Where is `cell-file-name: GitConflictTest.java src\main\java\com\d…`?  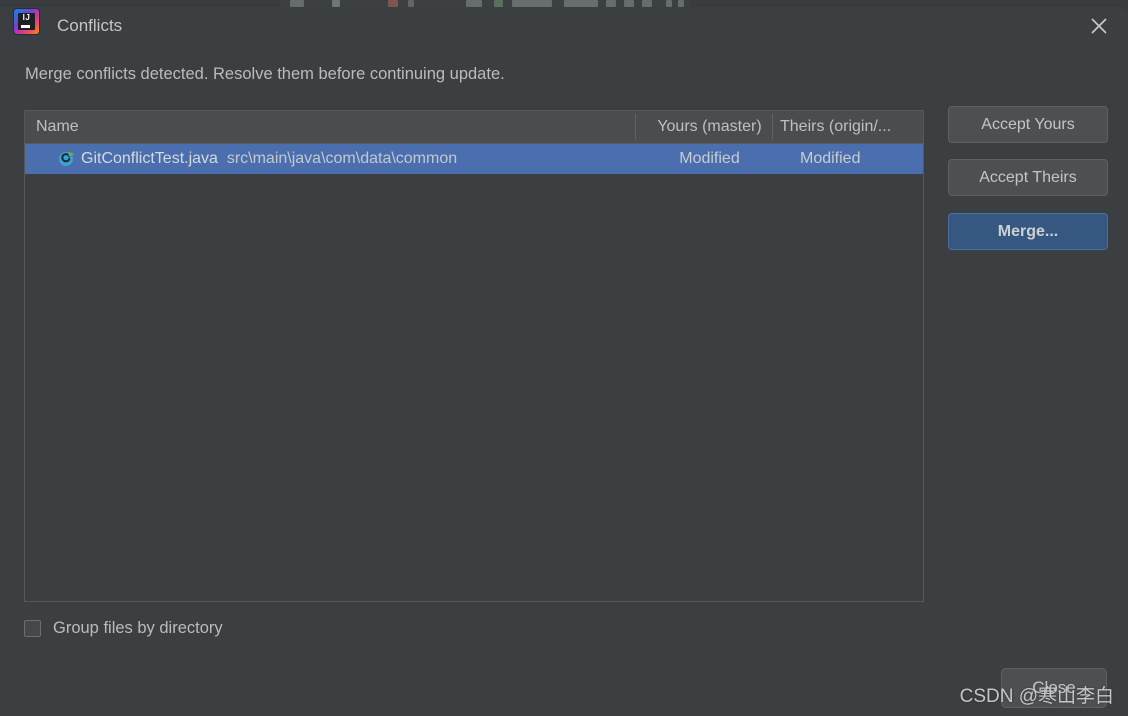
cell-file-name: GitConflictTest.java src\main\java\com\d… is located at coordinates (269, 159).